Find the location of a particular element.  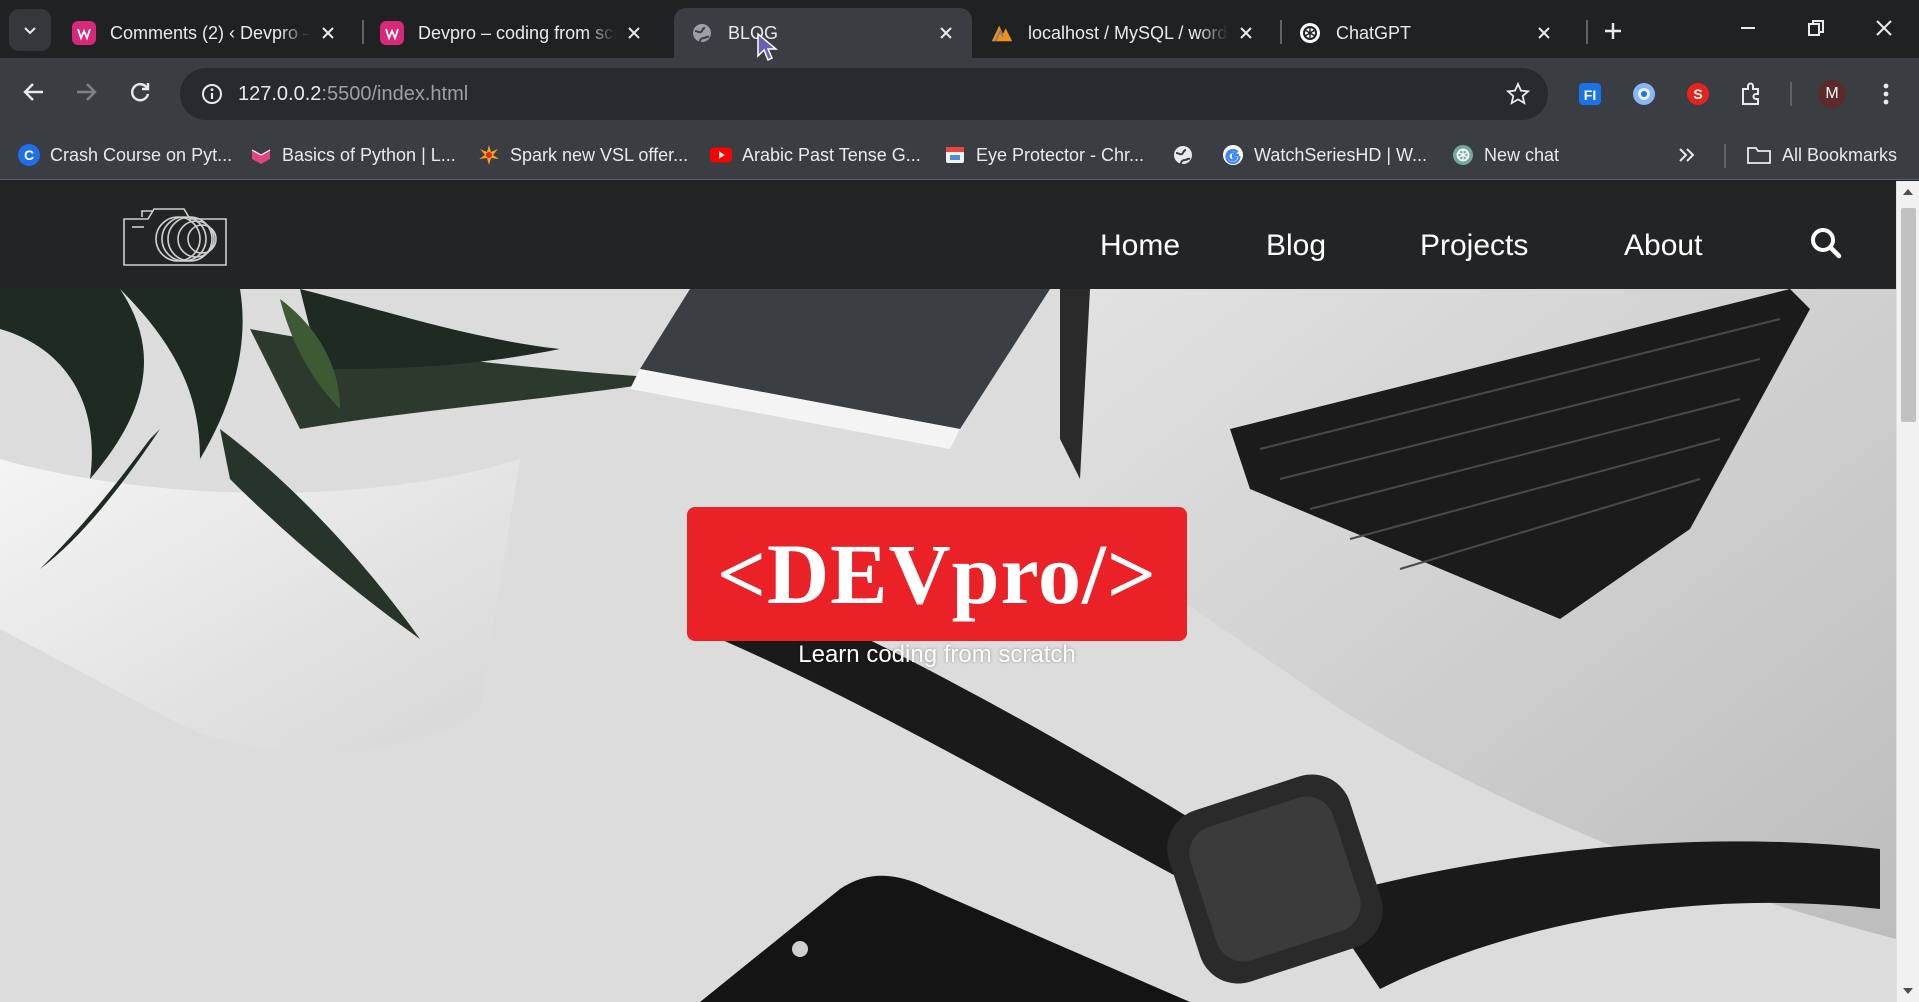

all-bookmarks-button: All Bookmarks is located at coordinates (1821, 155).